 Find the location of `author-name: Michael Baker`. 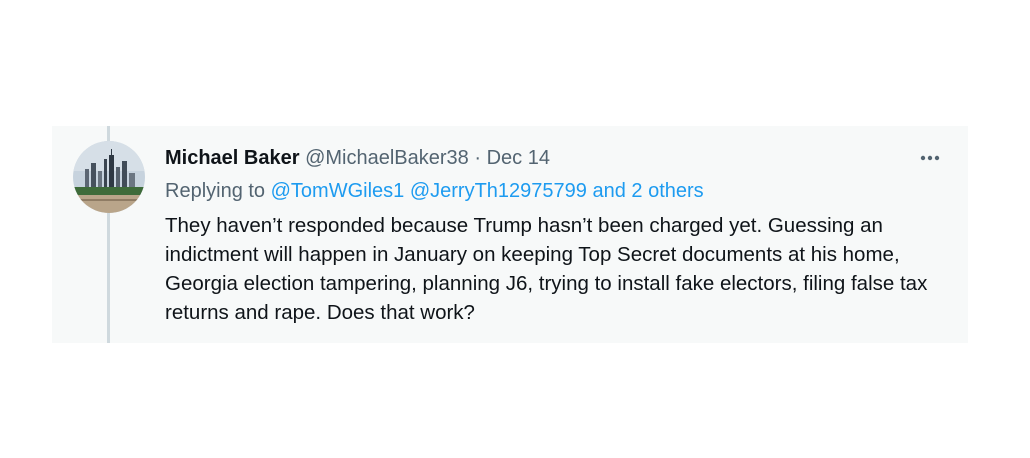

author-name: Michael Baker is located at coordinates (232, 158).